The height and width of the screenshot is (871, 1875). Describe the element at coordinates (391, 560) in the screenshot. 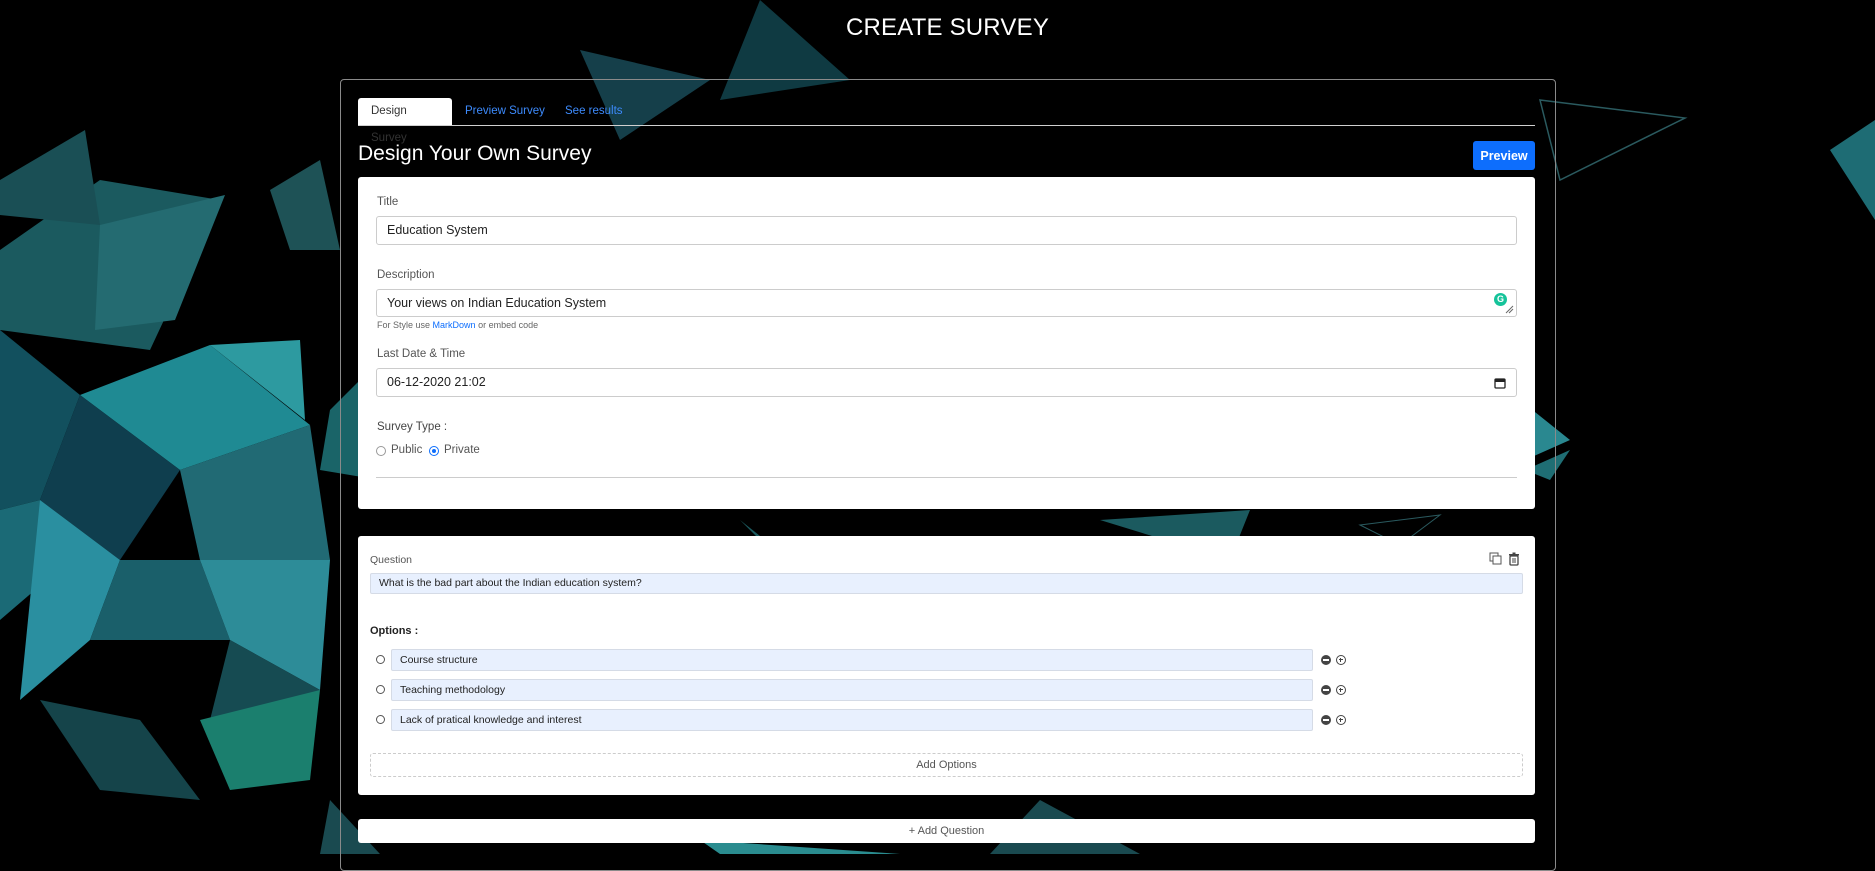

I see `question-label: Question` at that location.